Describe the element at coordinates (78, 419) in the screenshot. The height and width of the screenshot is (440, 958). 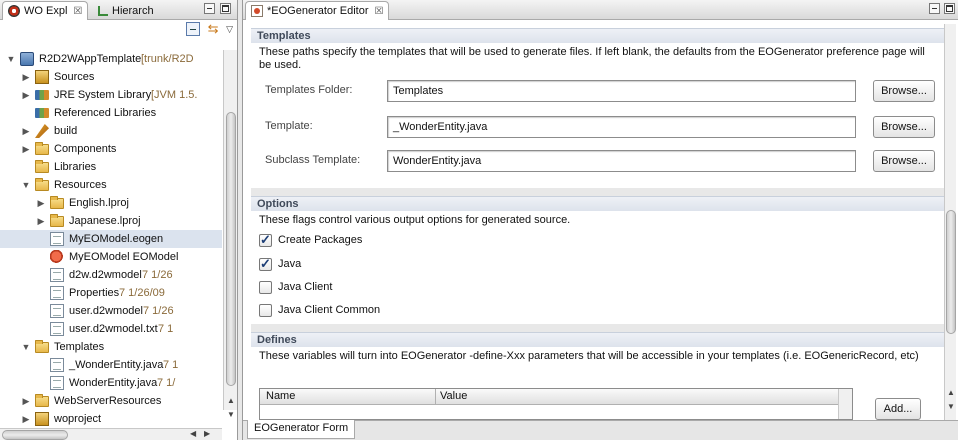
I see `tree-item-label: woproject` at that location.